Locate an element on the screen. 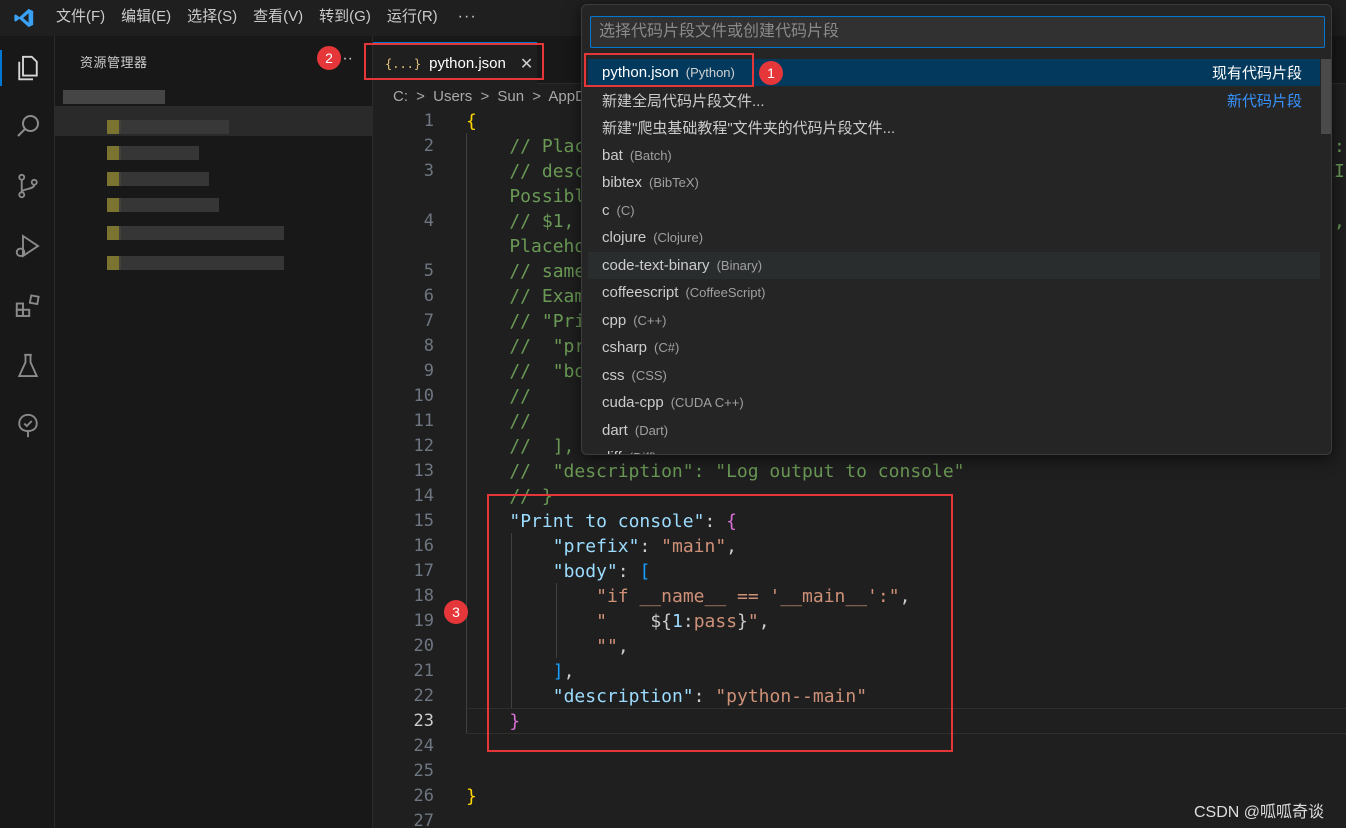 The width and height of the screenshot is (1346, 828). quick-pick-input is located at coordinates (957, 32).